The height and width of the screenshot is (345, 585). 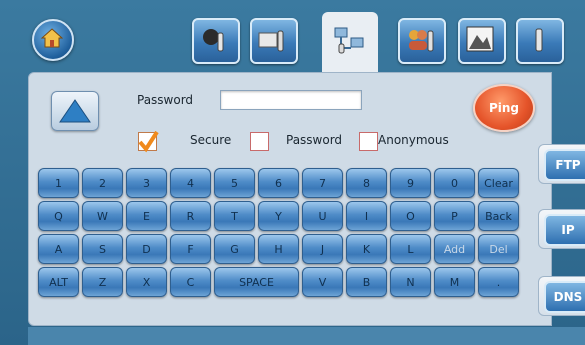 I want to click on key-8: 8, so click(x=366, y=183).